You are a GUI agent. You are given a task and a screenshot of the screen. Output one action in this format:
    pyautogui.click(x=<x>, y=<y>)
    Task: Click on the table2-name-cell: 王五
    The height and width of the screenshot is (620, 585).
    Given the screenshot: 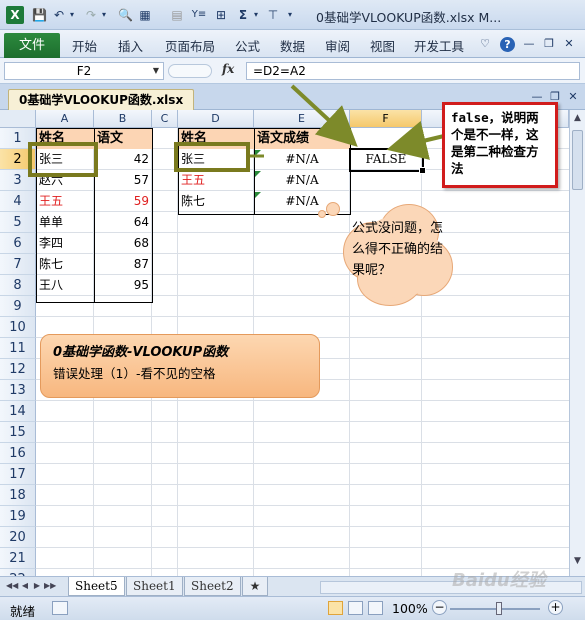 What is the action you would take?
    pyautogui.click(x=216, y=180)
    